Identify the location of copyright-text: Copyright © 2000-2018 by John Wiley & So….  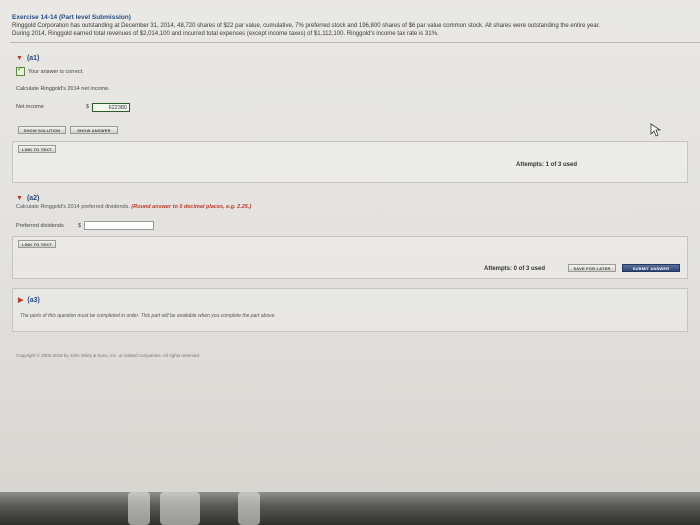
(108, 355).